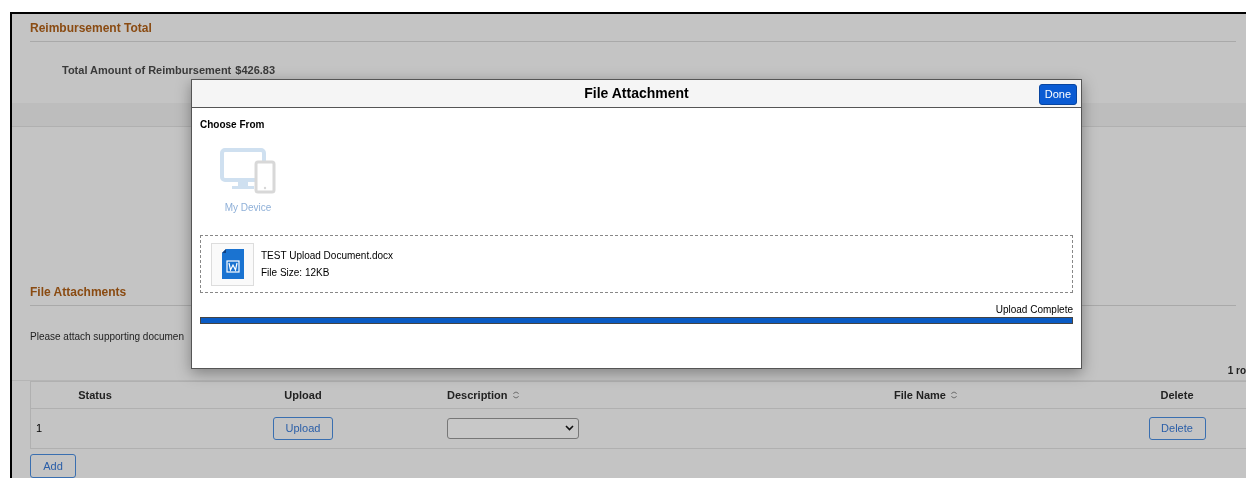 Image resolution: width=1246 pixels, height=478 pixels. What do you see at coordinates (95, 395) in the screenshot?
I see `column-header: Status` at bounding box center [95, 395].